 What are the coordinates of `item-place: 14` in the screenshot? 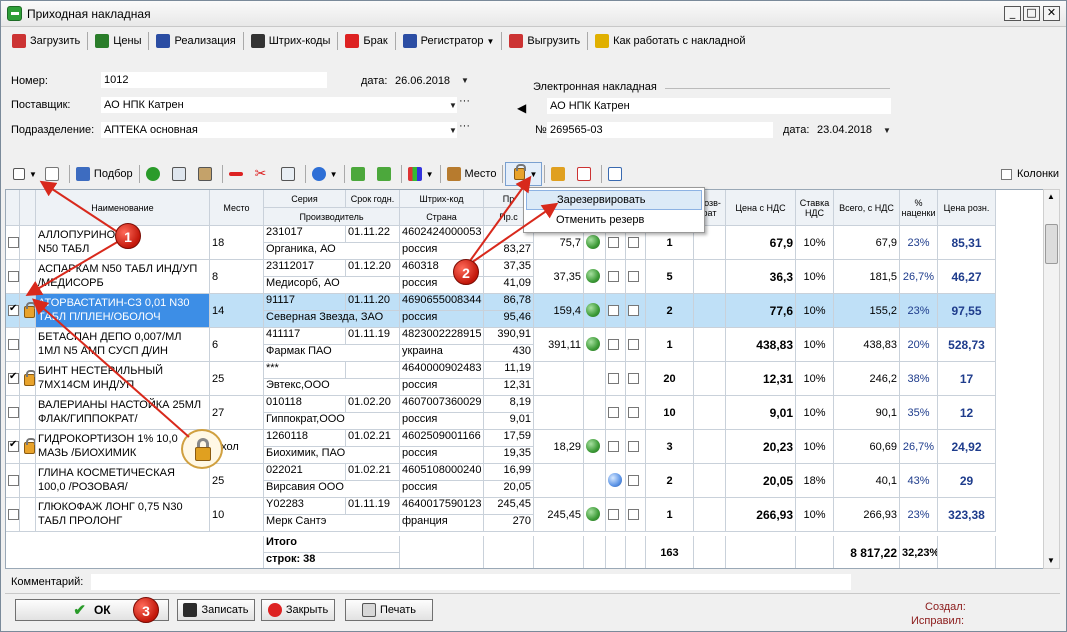 It's located at (237, 311).